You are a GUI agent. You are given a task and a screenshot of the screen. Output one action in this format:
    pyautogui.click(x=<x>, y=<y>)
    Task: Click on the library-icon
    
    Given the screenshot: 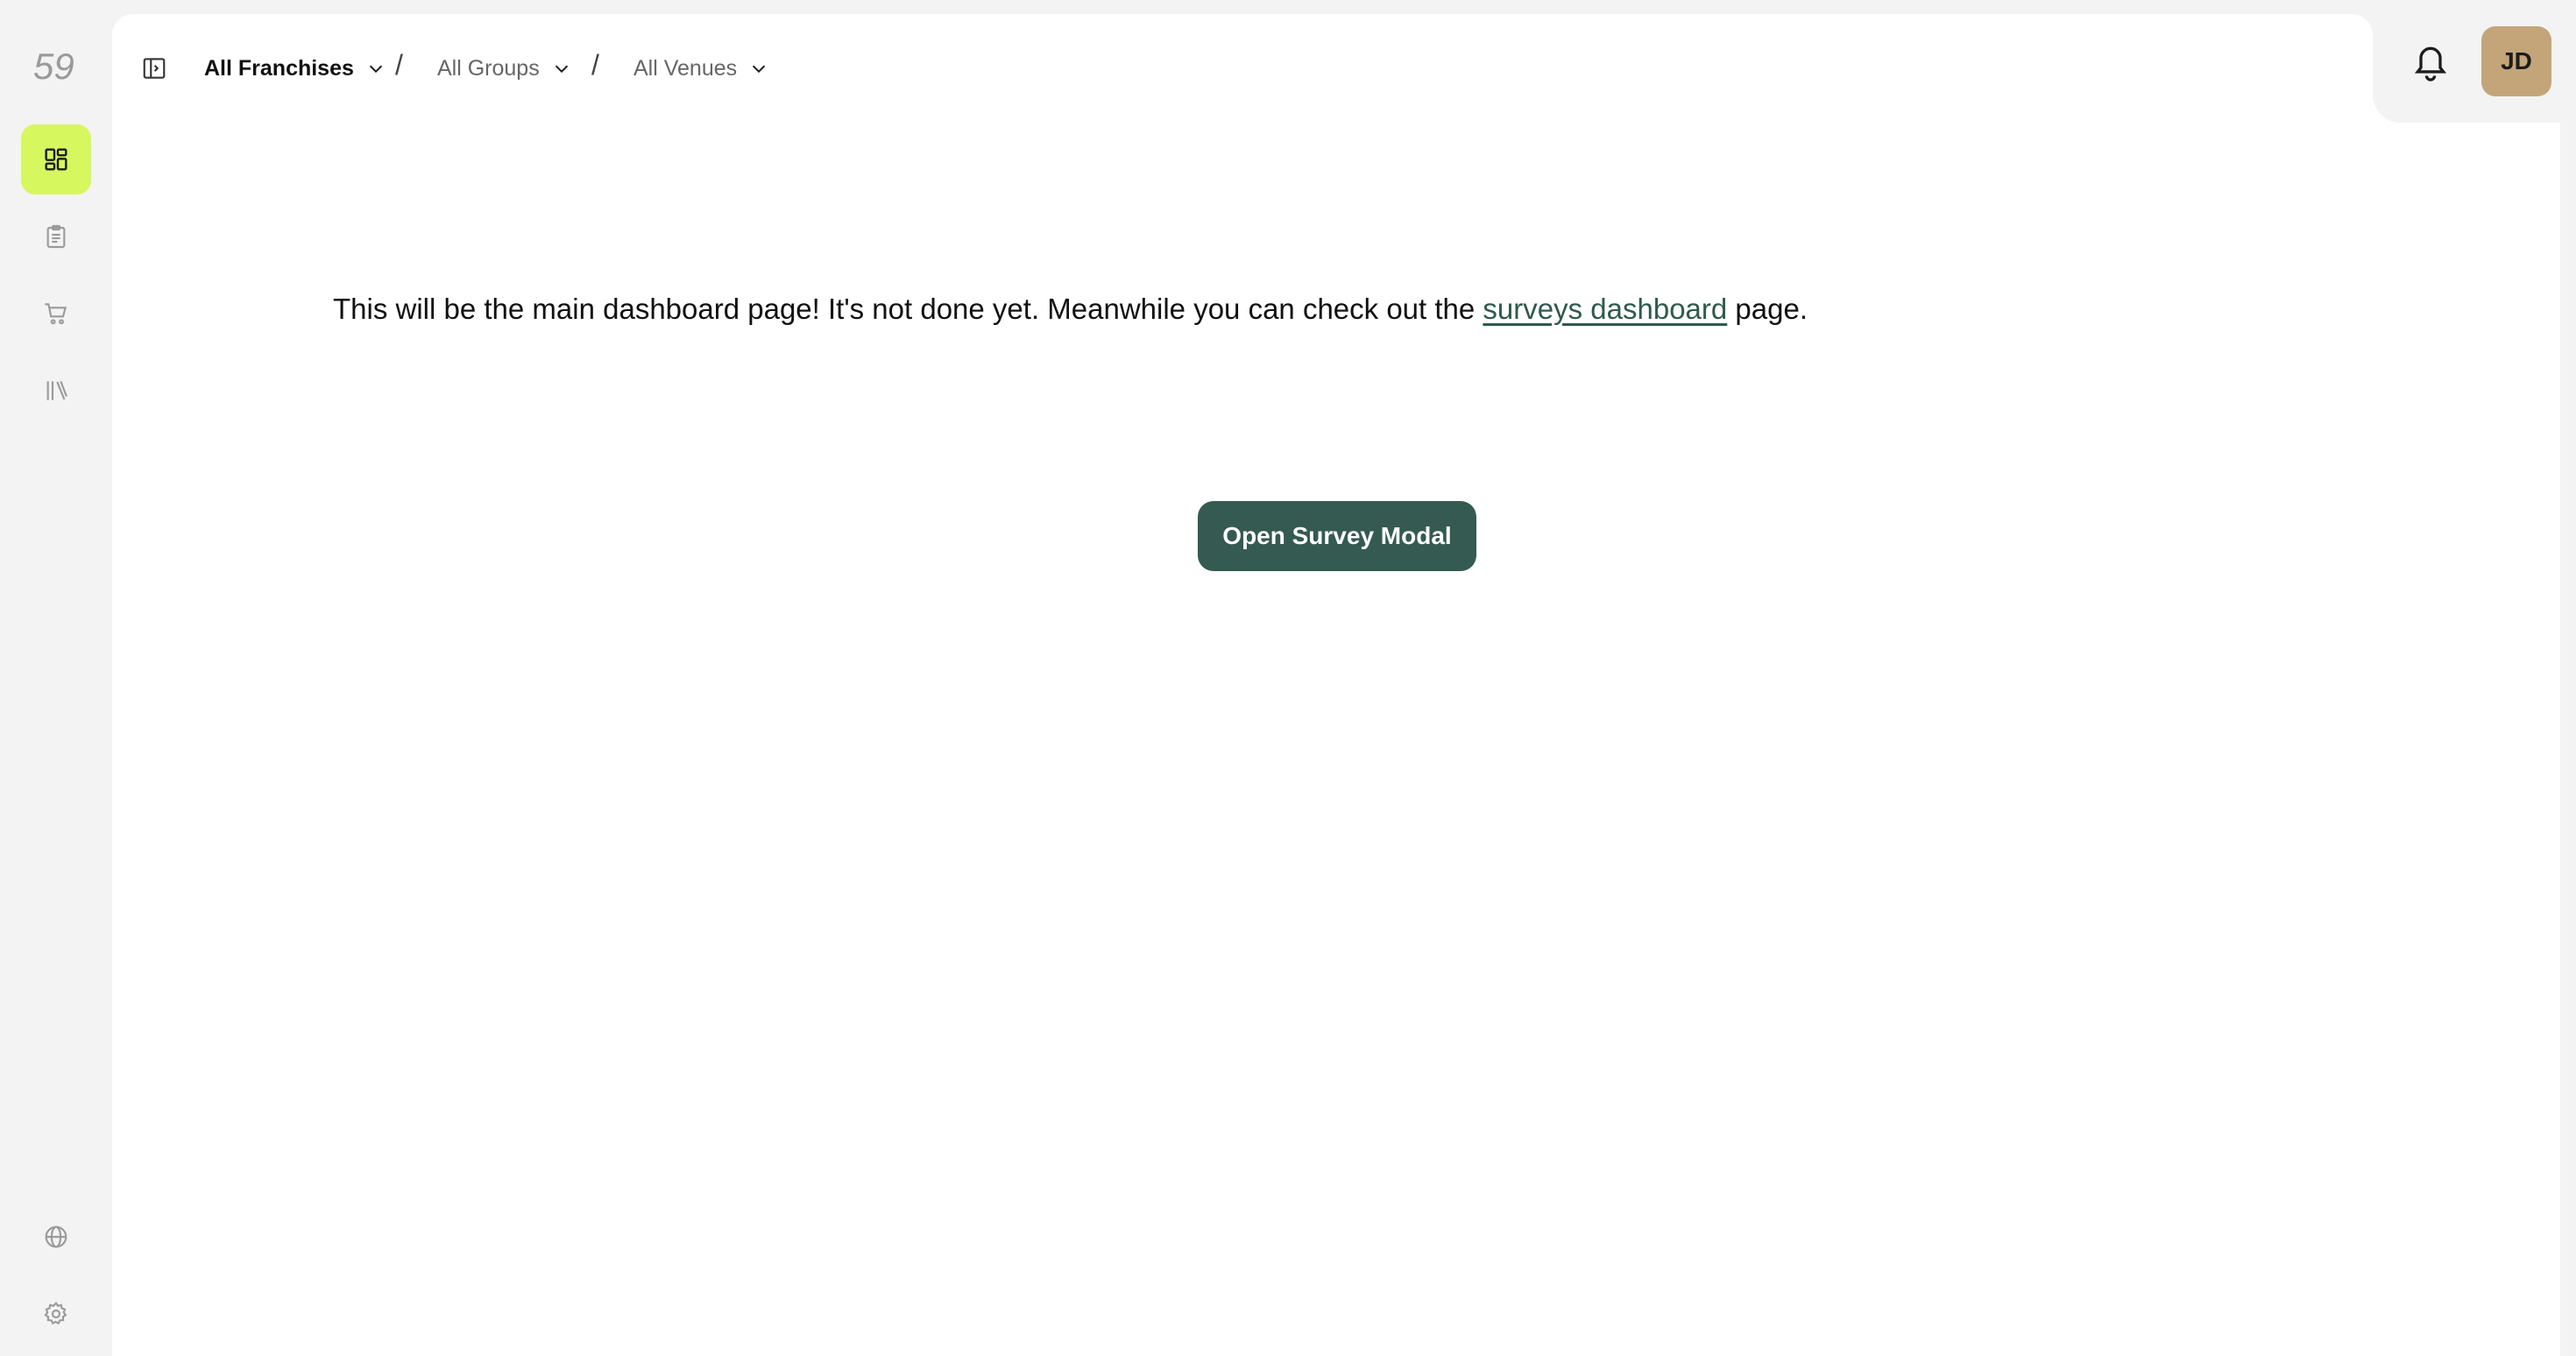 What is the action you would take?
    pyautogui.click(x=56, y=390)
    